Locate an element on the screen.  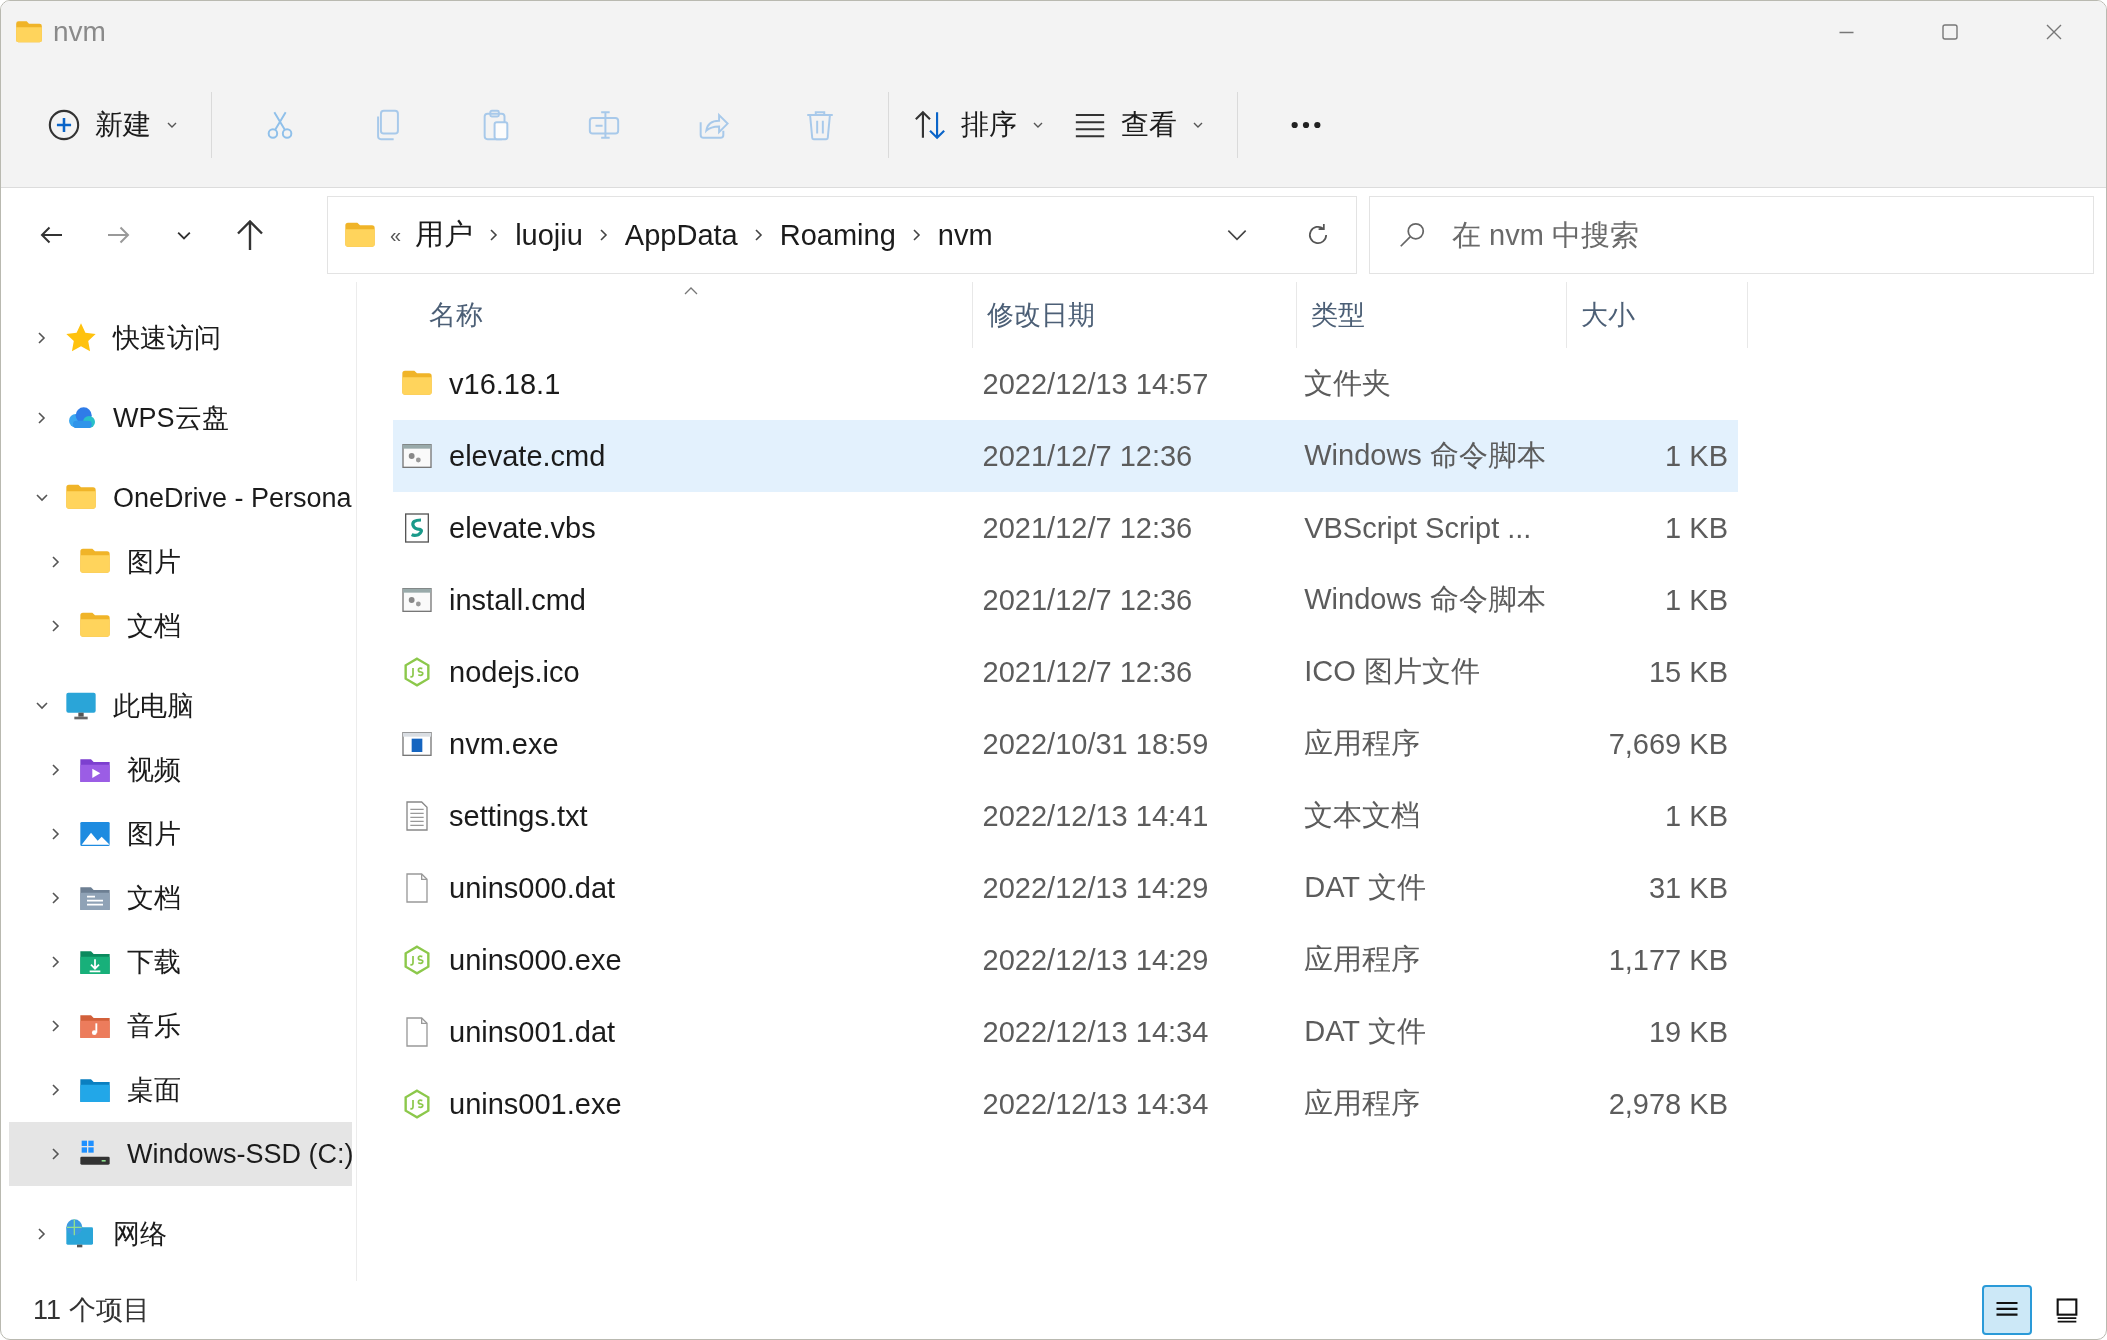
file-size: 15 KB is located at coordinates (1688, 672).